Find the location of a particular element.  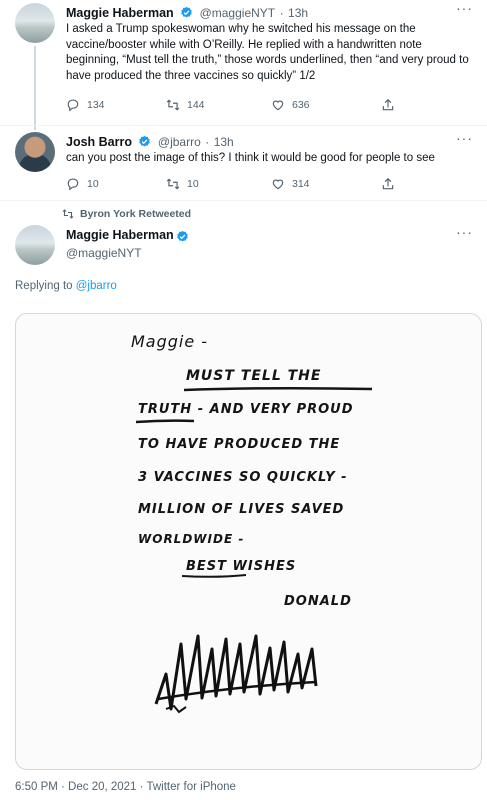

tweet-actions: 10 10 314 is located at coordinates (241, 184).